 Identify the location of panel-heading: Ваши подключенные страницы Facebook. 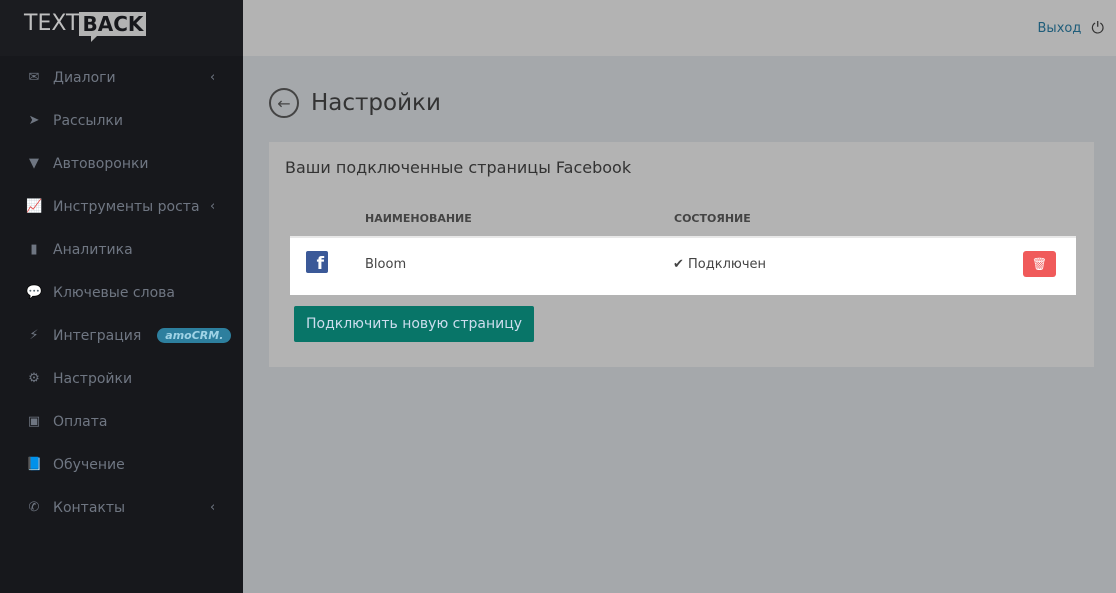
(458, 167).